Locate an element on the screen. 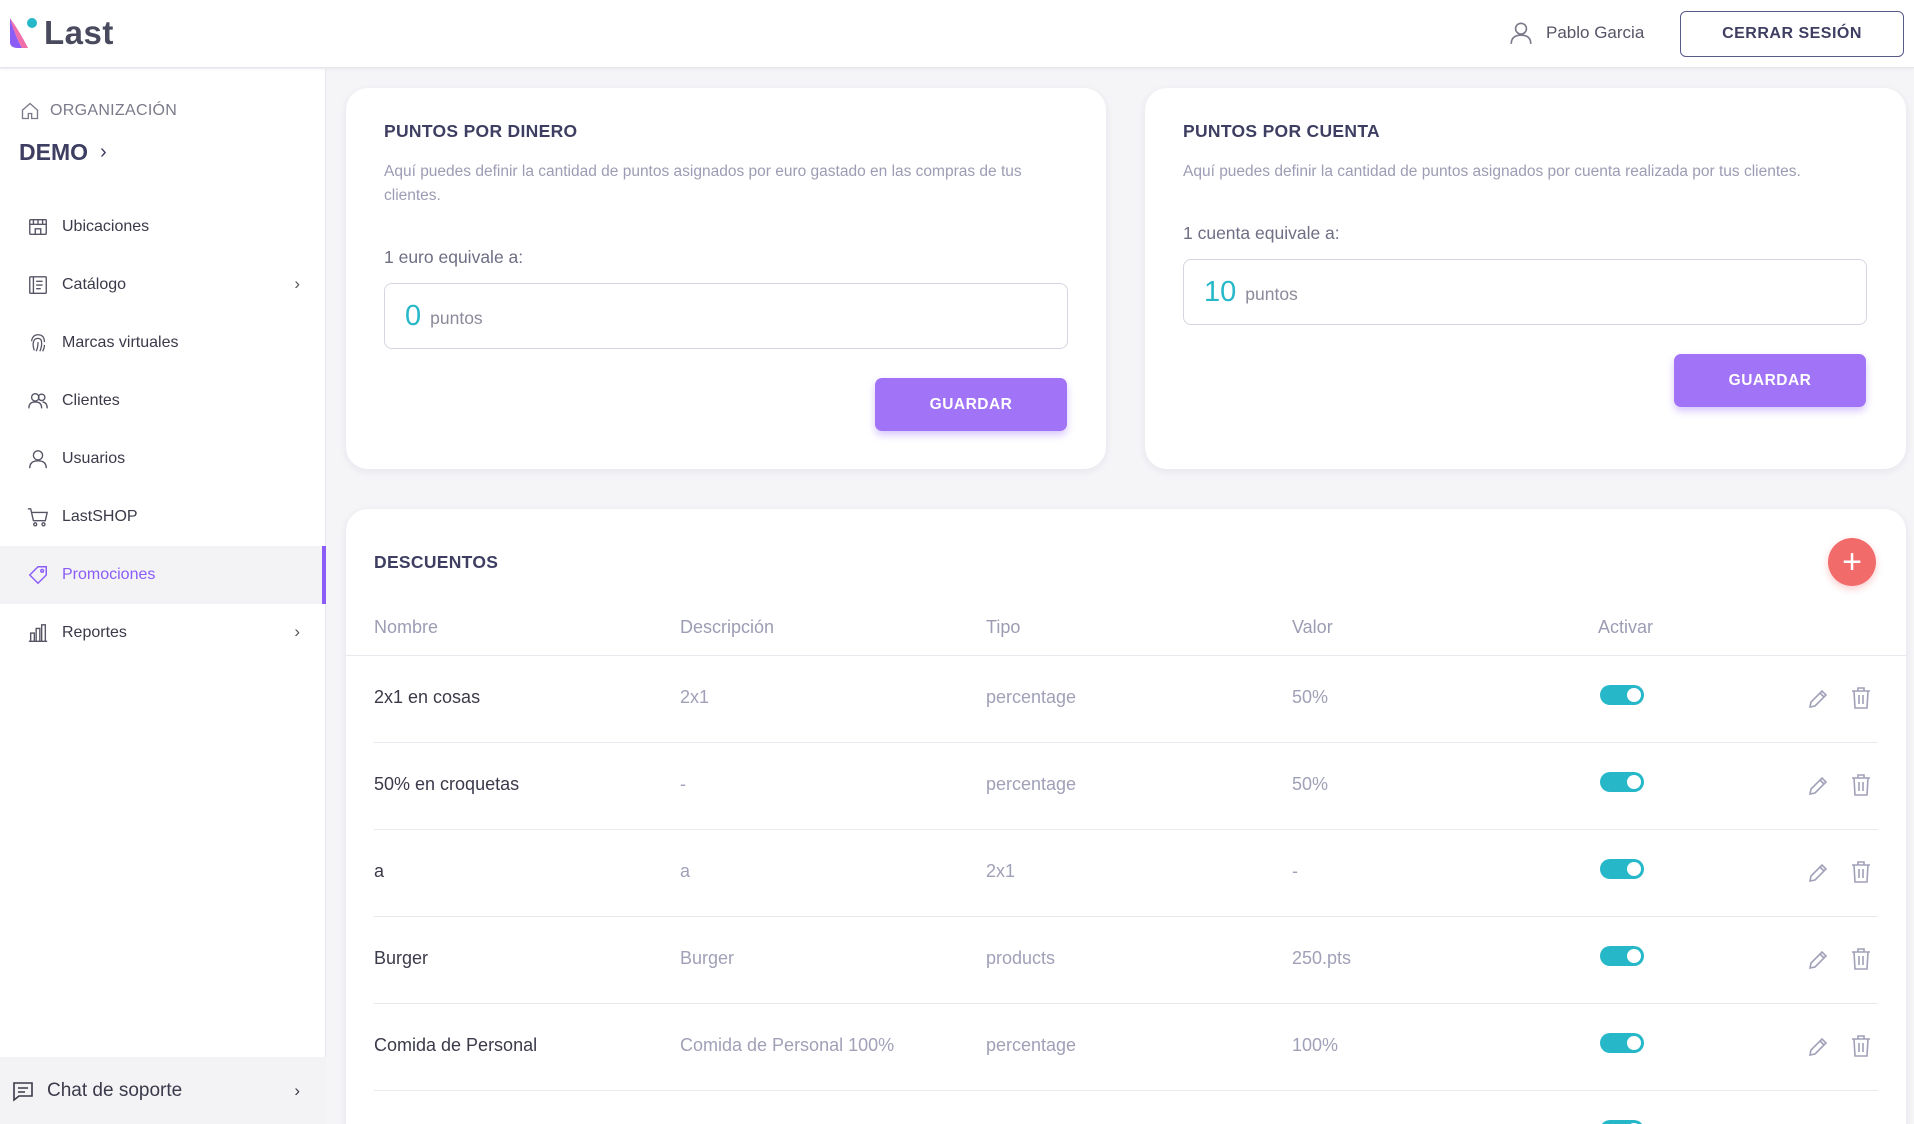  sidebar-item-label: Usuarios is located at coordinates (94, 458).